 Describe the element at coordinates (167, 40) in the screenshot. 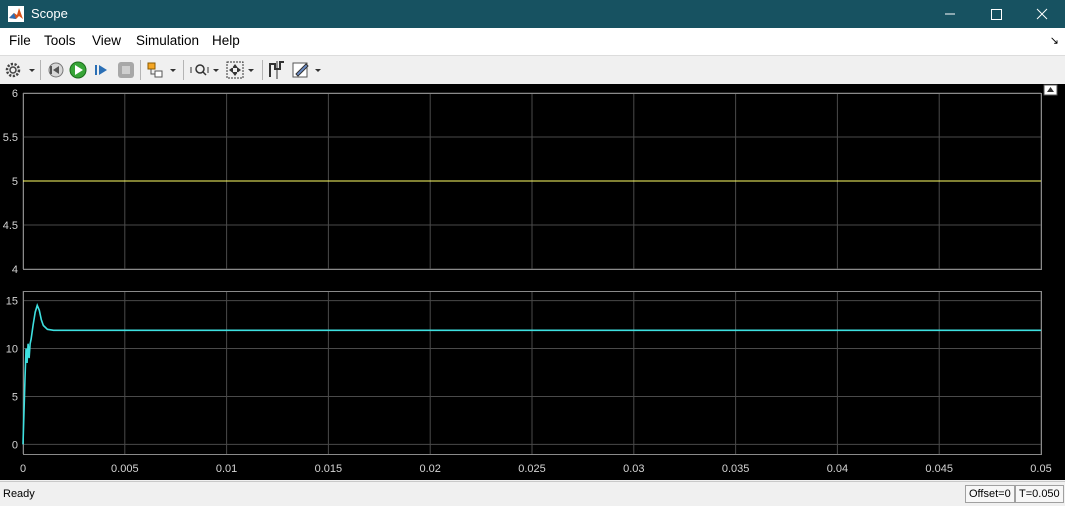

I see `menu-simulation: Simulation` at that location.